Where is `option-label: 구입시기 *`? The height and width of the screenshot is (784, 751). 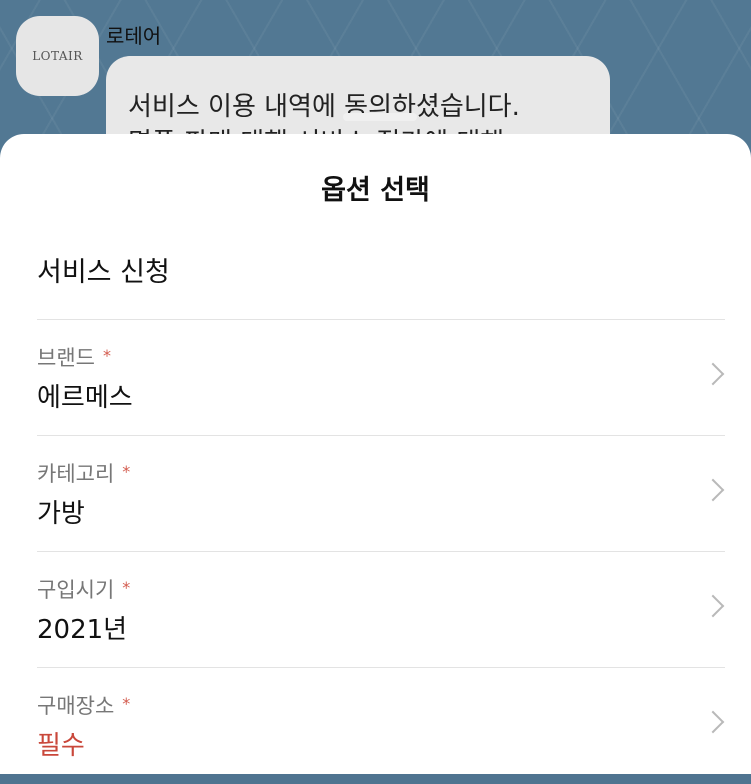 option-label: 구입시기 * is located at coordinates (84, 590).